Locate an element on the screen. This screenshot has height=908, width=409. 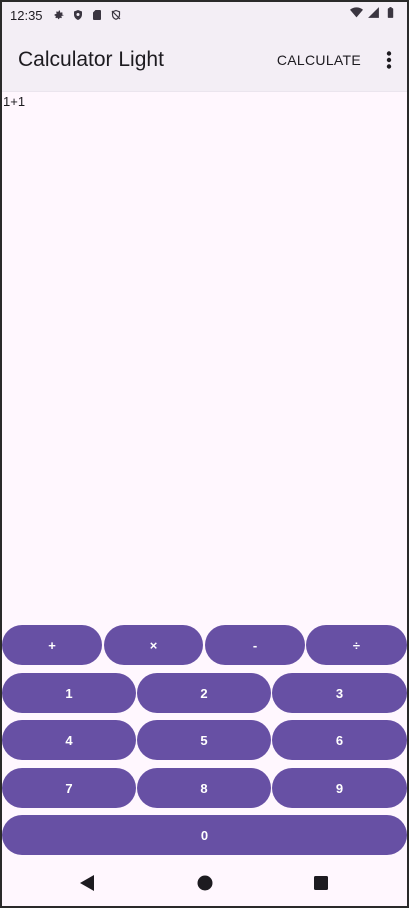
expression-display: 1+1 is located at coordinates (14, 101).